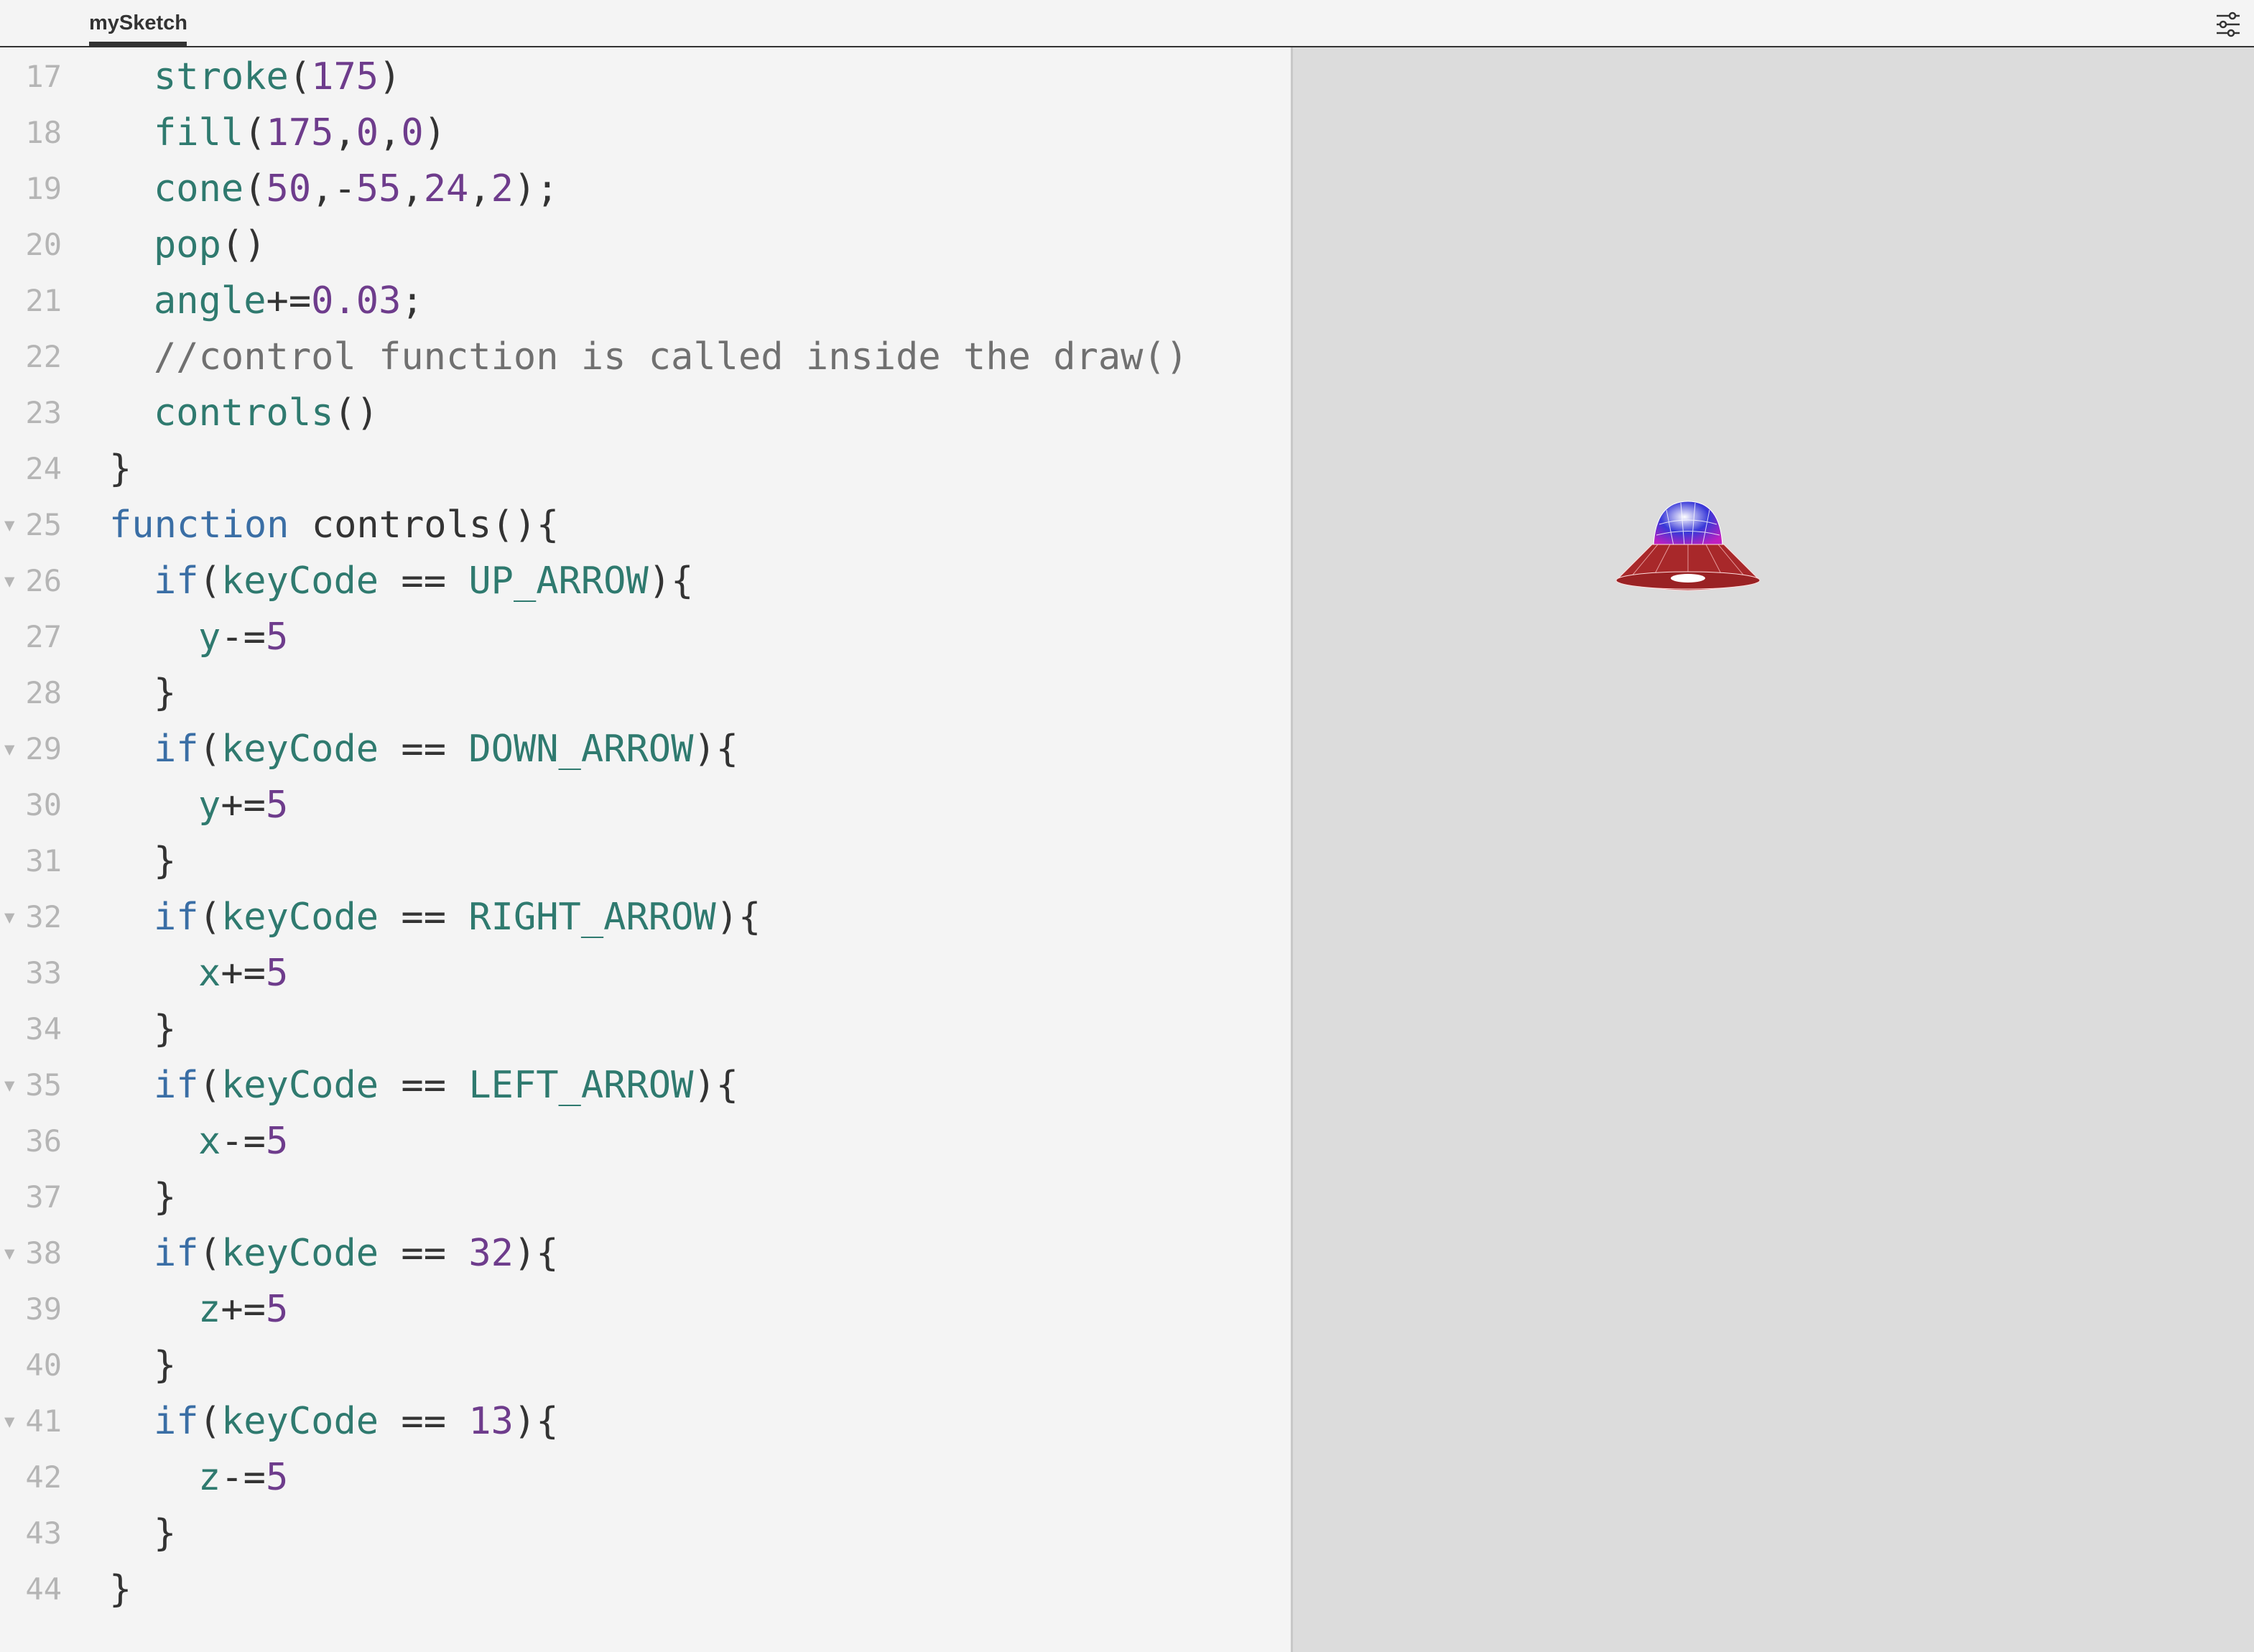 The height and width of the screenshot is (1652, 2254). What do you see at coordinates (367, 132) in the screenshot?
I see `code-token: 0` at bounding box center [367, 132].